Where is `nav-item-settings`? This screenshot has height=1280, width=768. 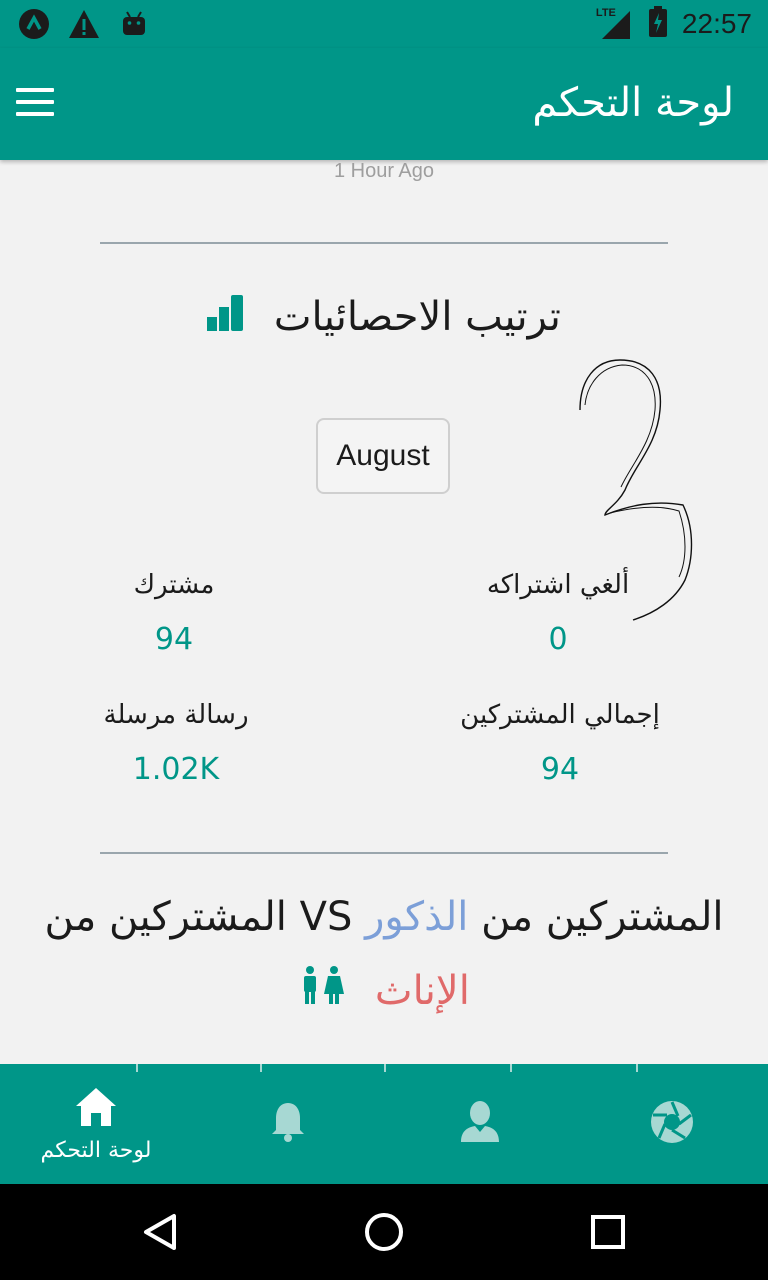 nav-item-settings is located at coordinates (672, 1124).